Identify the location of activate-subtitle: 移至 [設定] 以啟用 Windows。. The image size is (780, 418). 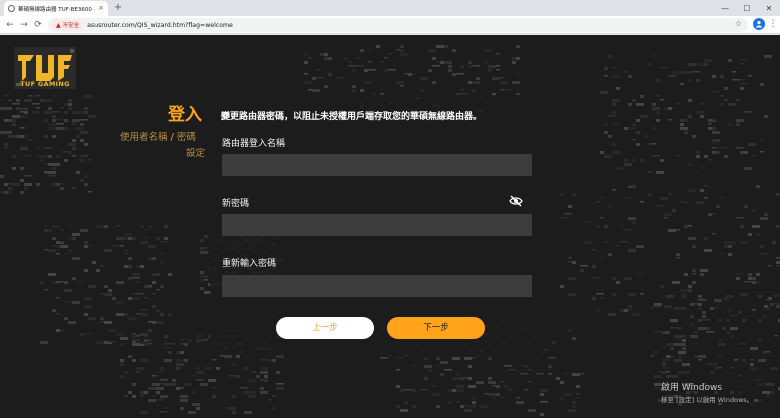
(707, 400).